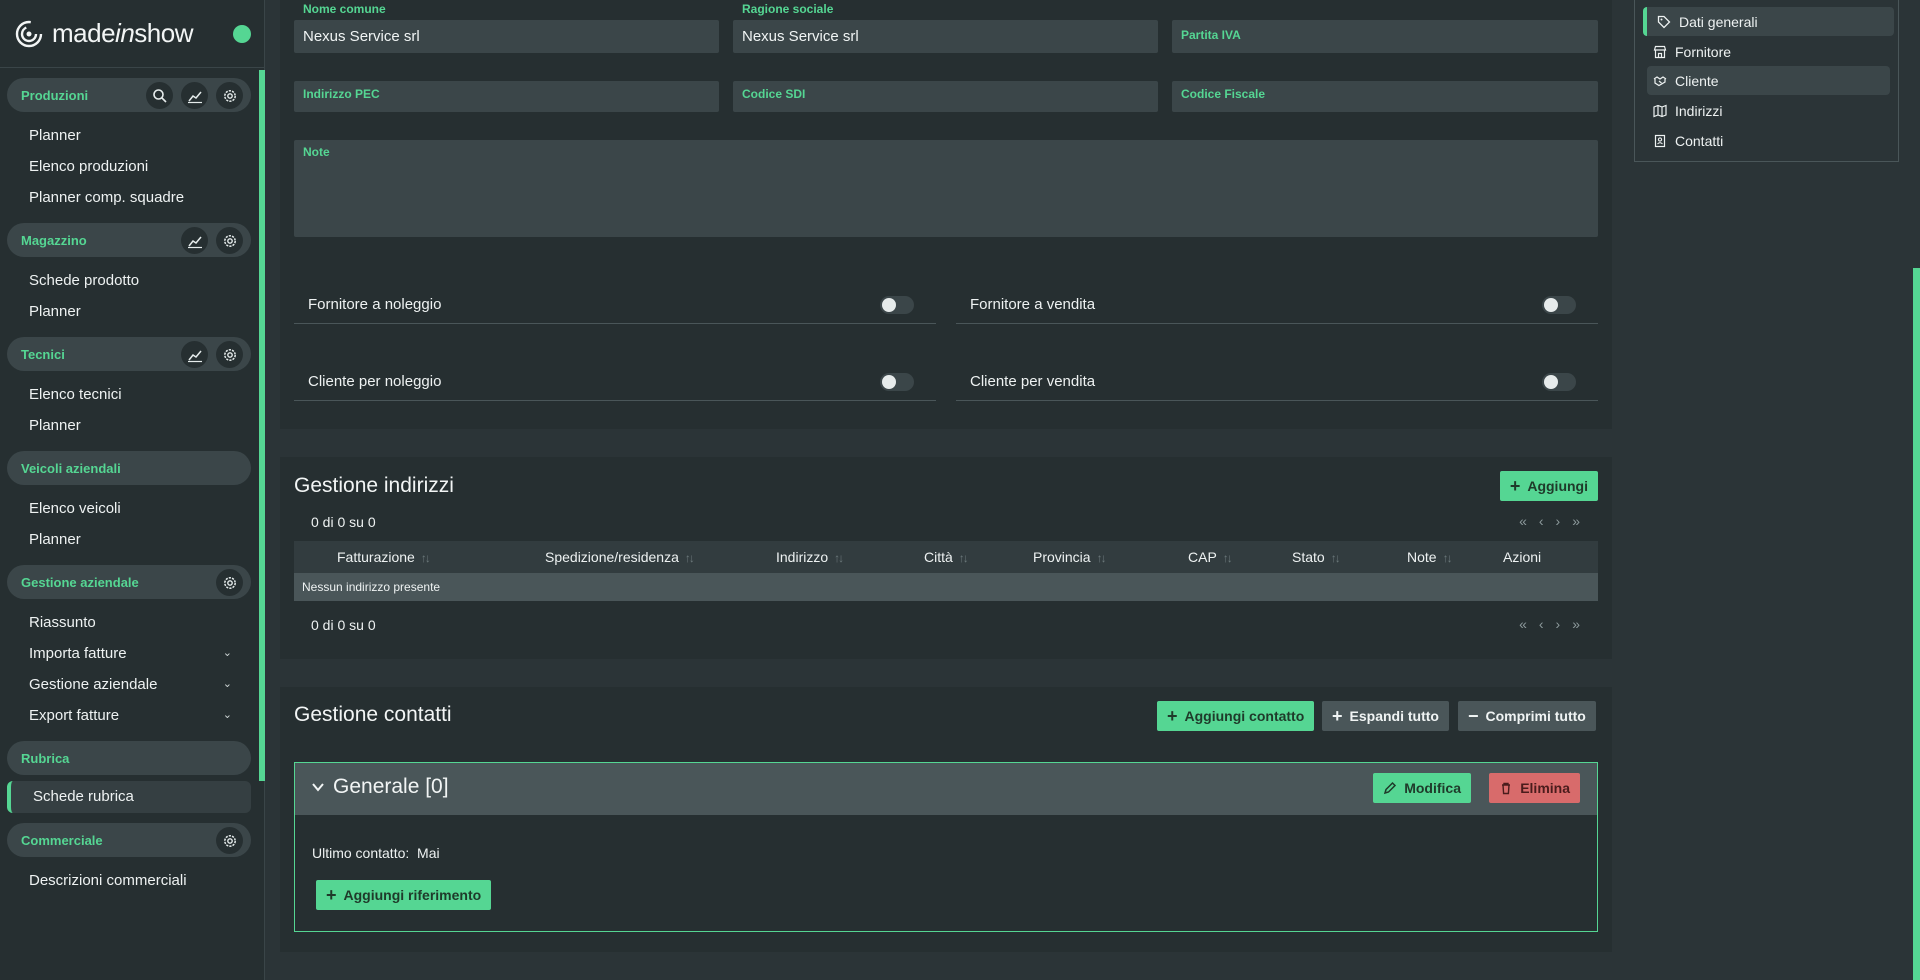 This screenshot has width=1920, height=980. What do you see at coordinates (1768, 80) in the screenshot?
I see `section-link-cliente: Cliente` at bounding box center [1768, 80].